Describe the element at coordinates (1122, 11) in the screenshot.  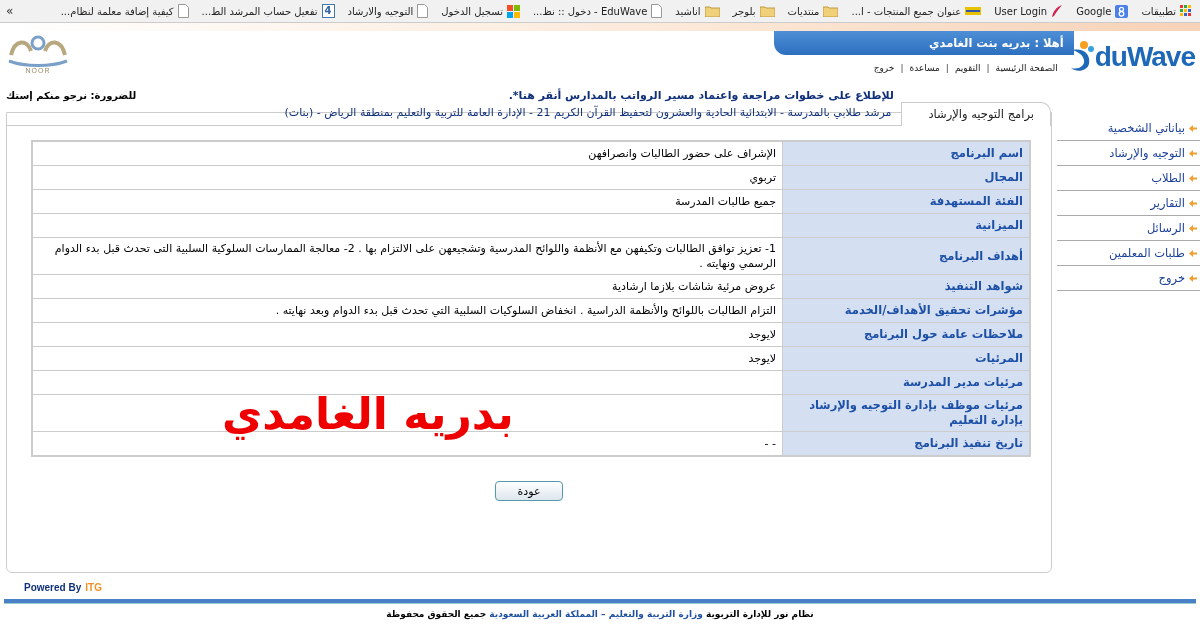
I see `google-icon` at that location.